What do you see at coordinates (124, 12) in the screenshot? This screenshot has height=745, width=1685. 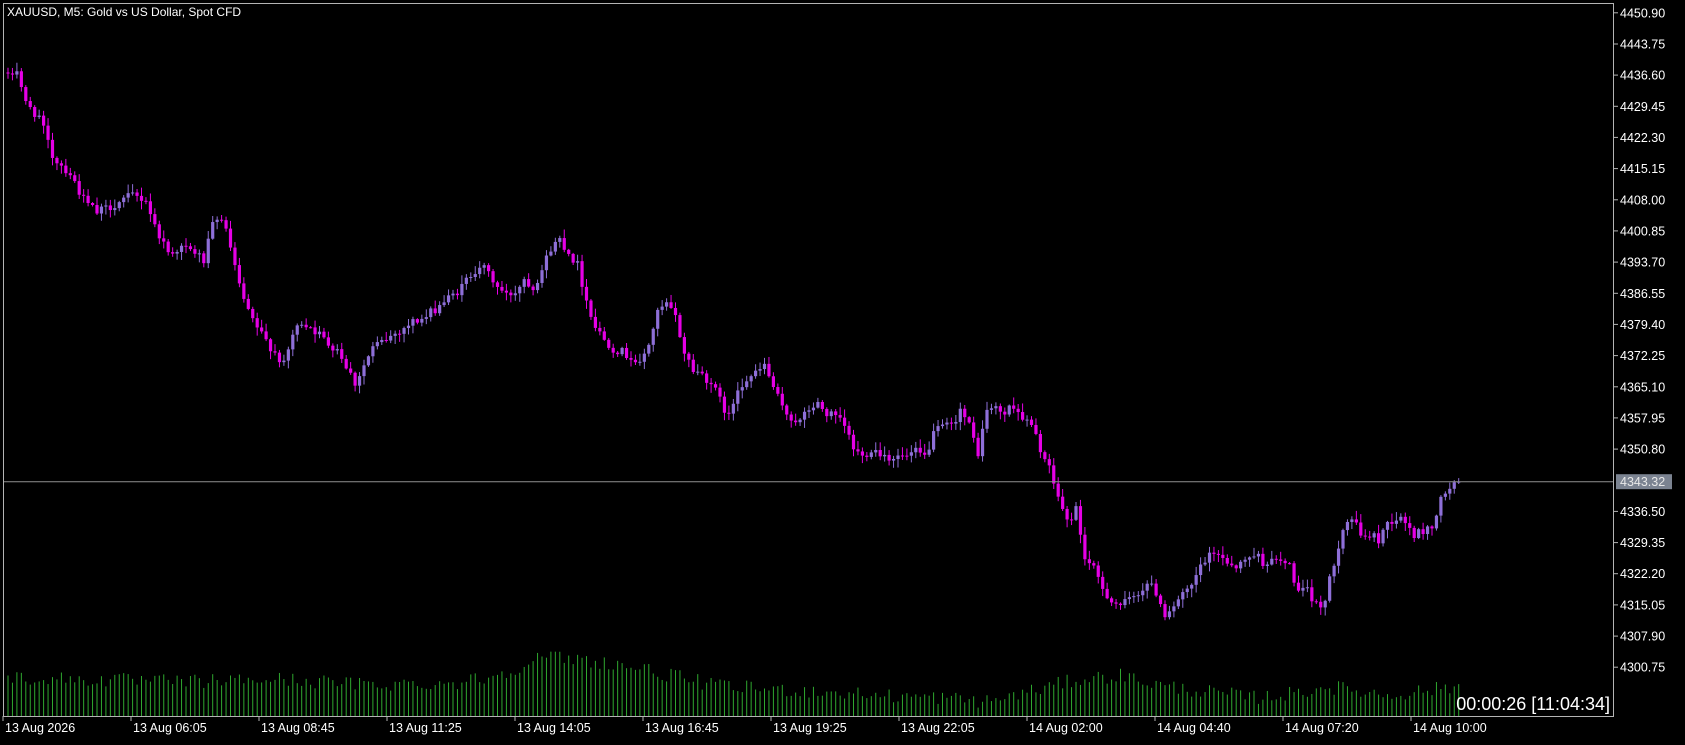 I see `chart-title: XAUUSD, M5: Gold vs US Dollar, Spot CFD` at bounding box center [124, 12].